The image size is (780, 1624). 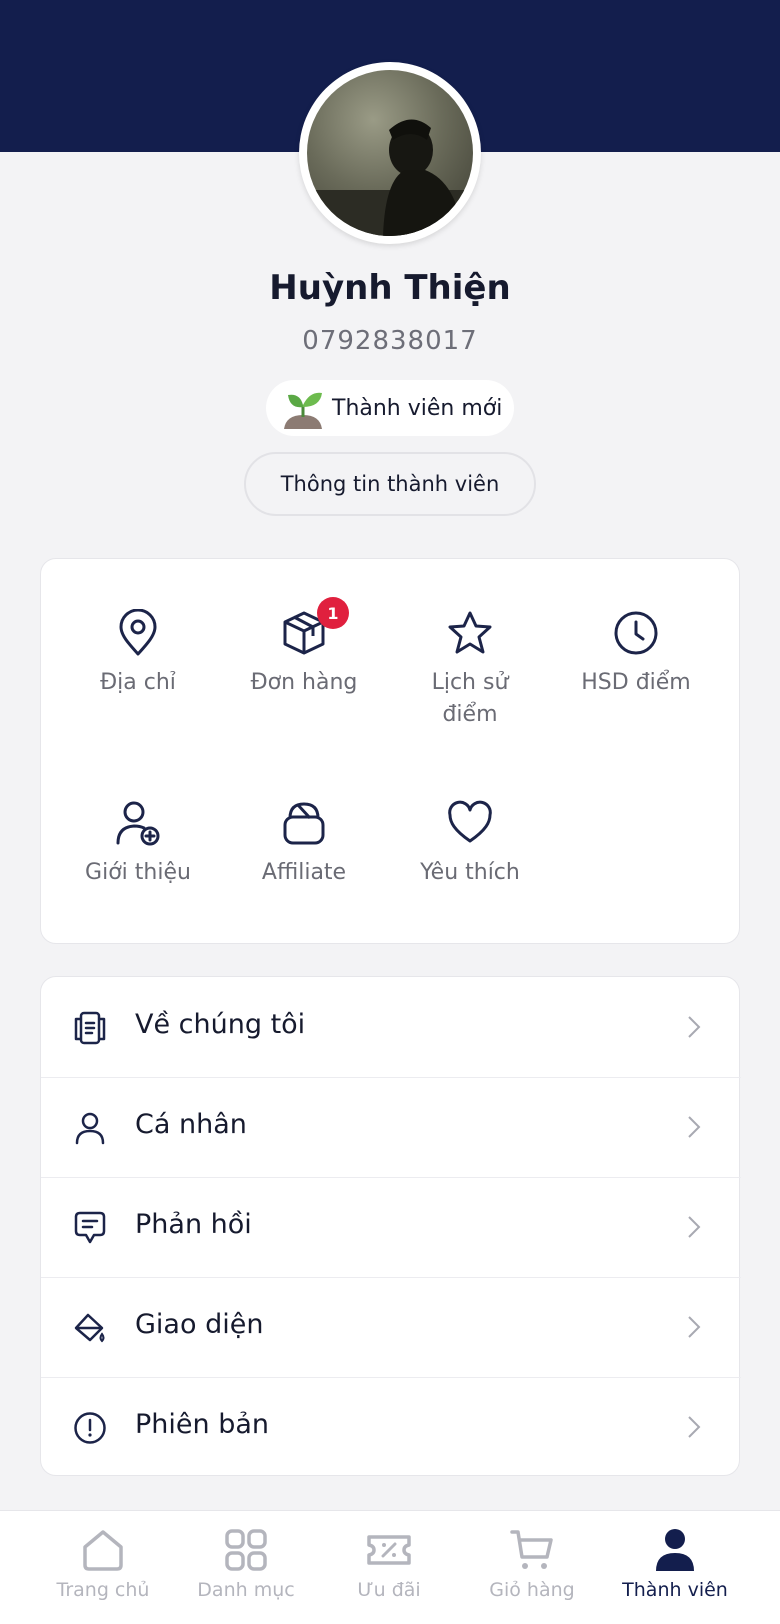 I want to click on sprout-icon, so click(x=303, y=410).